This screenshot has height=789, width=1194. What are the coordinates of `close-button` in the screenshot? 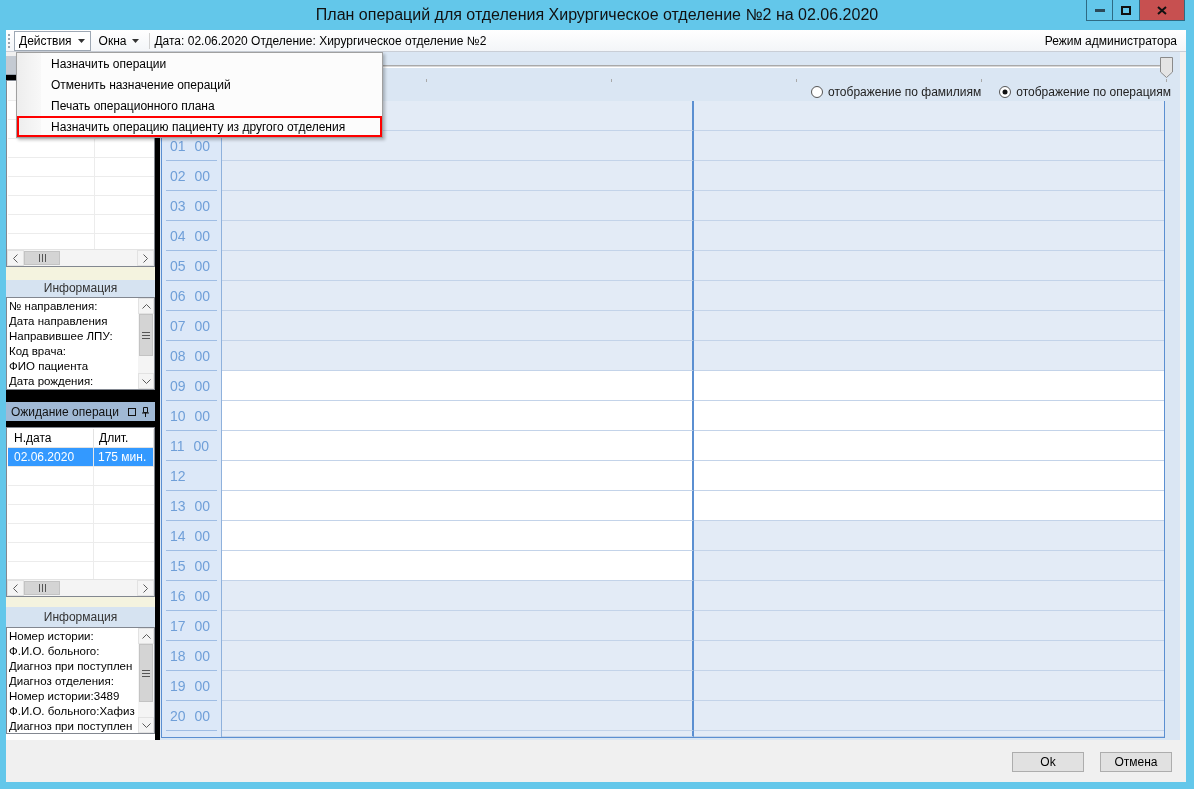 It's located at (1162, 10).